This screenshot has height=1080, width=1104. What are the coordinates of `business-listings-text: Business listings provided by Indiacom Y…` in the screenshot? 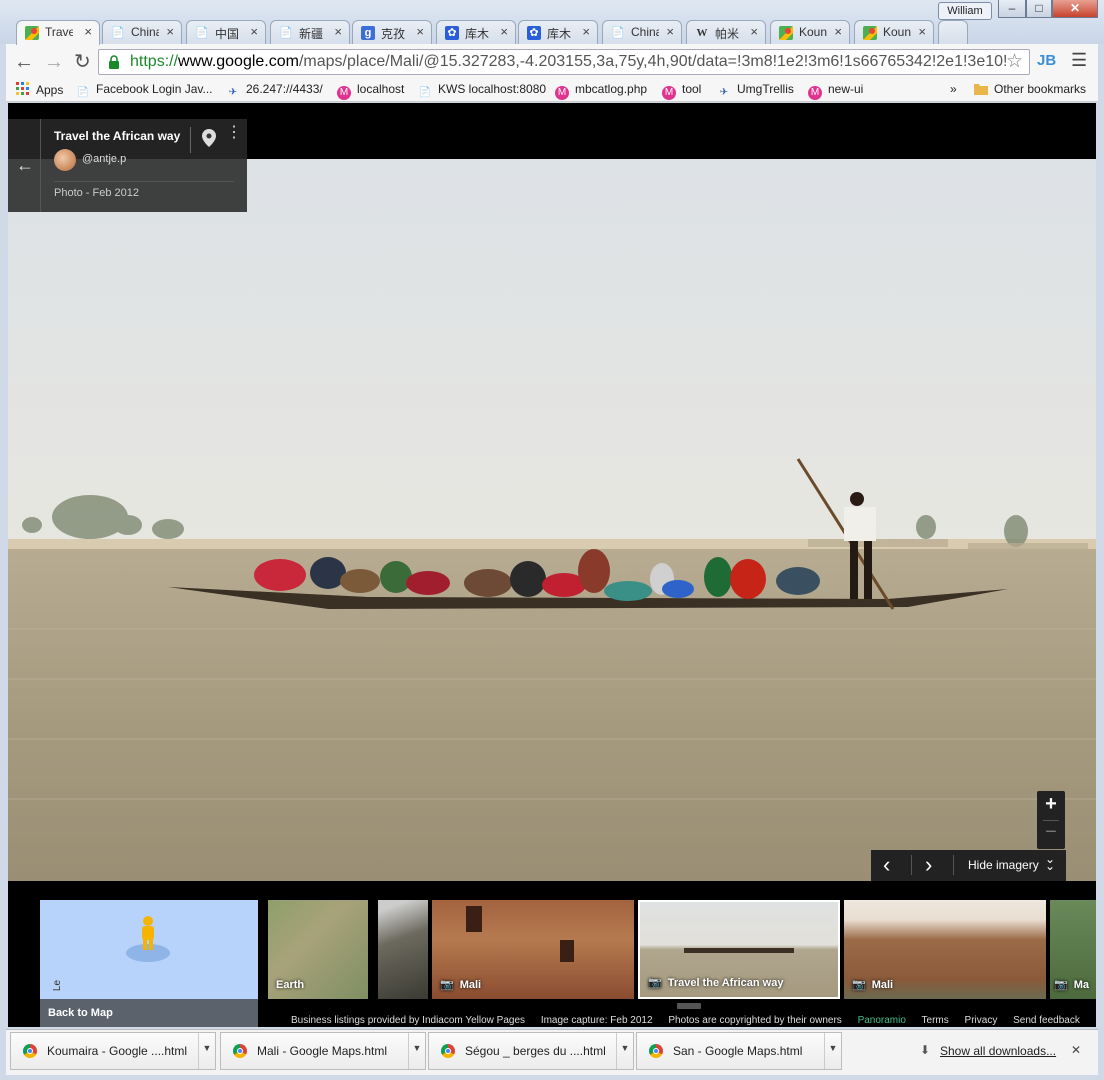 It's located at (408, 1020).